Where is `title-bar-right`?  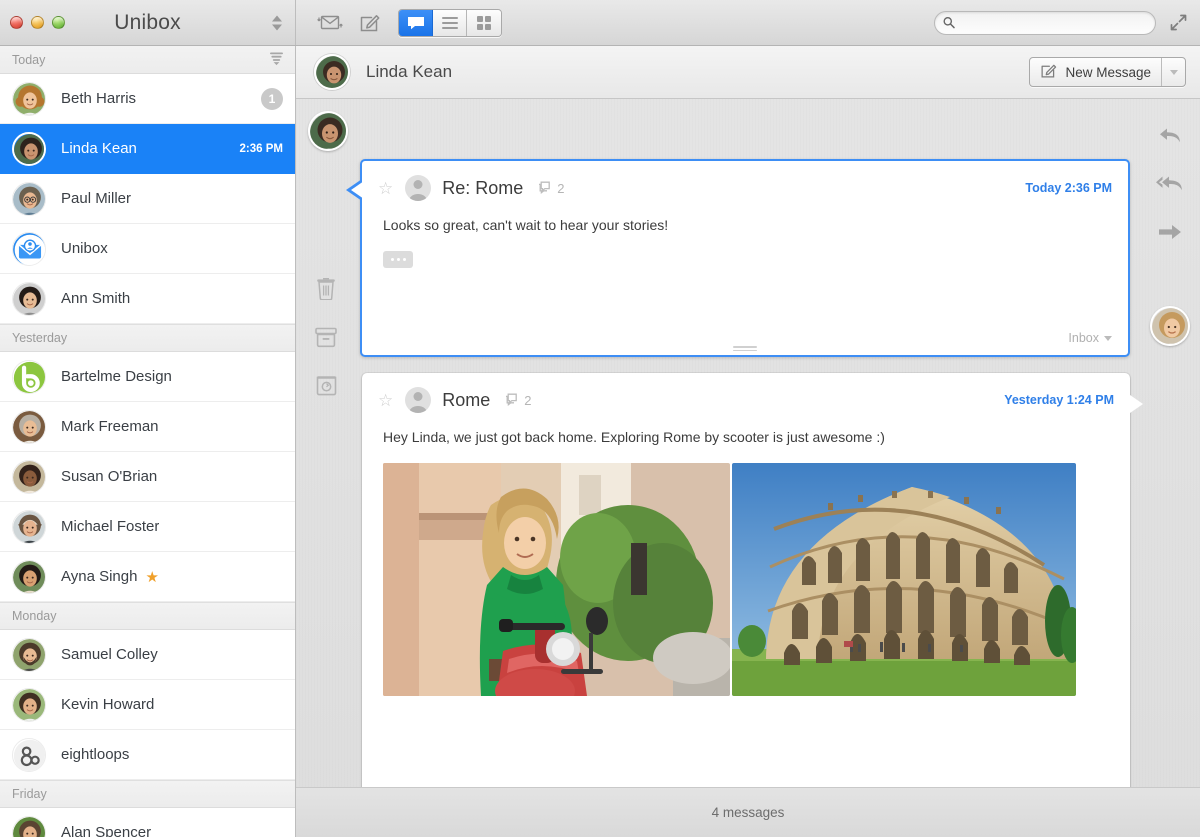 title-bar-right is located at coordinates (748, 22).